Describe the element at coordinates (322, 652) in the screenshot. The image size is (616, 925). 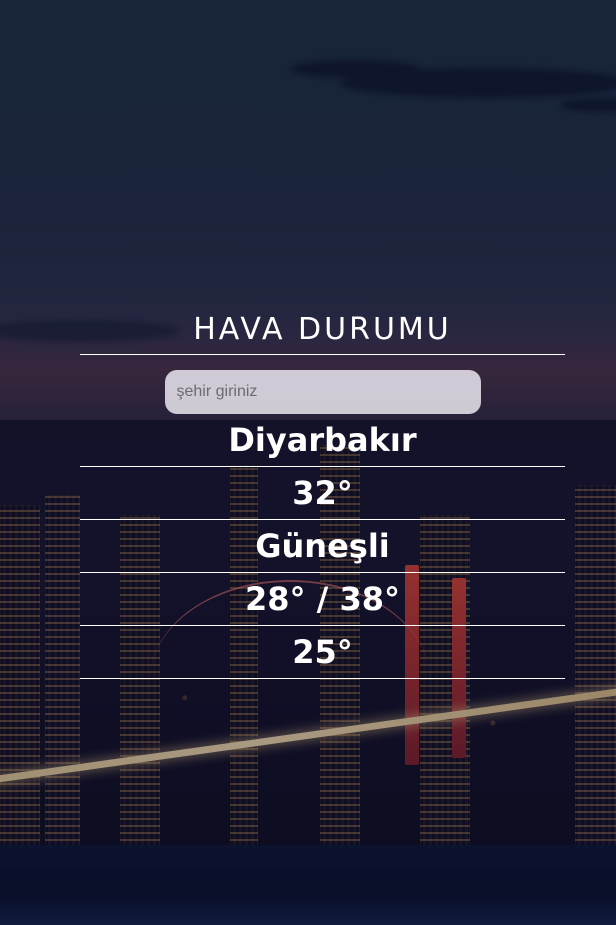
I see `feels-like-temperature: 25°` at that location.